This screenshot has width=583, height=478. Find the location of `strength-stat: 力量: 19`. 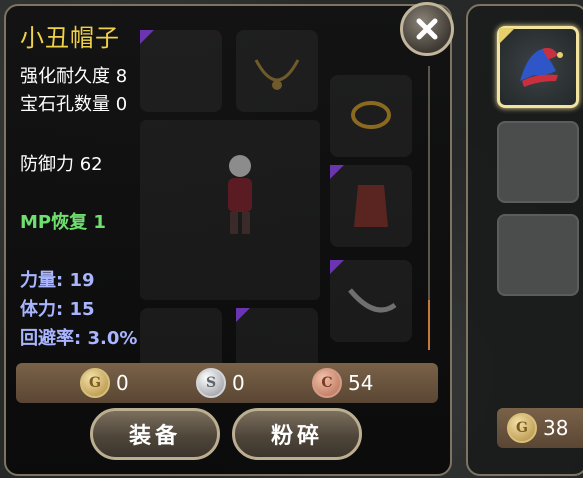

strength-stat: 力量: 19 is located at coordinates (57, 280).